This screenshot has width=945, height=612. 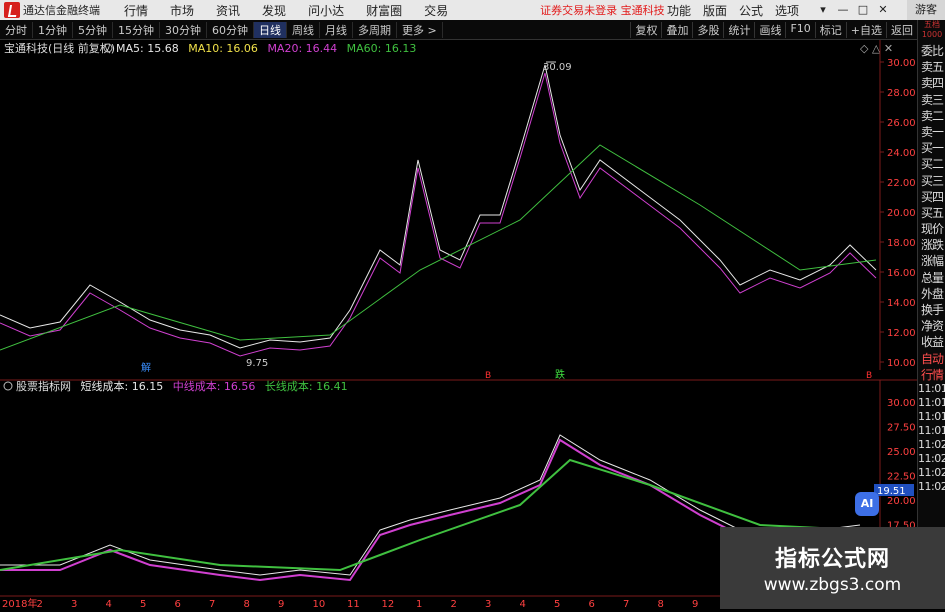 What do you see at coordinates (883, 10) in the screenshot?
I see `close-icon: ✕` at bounding box center [883, 10].